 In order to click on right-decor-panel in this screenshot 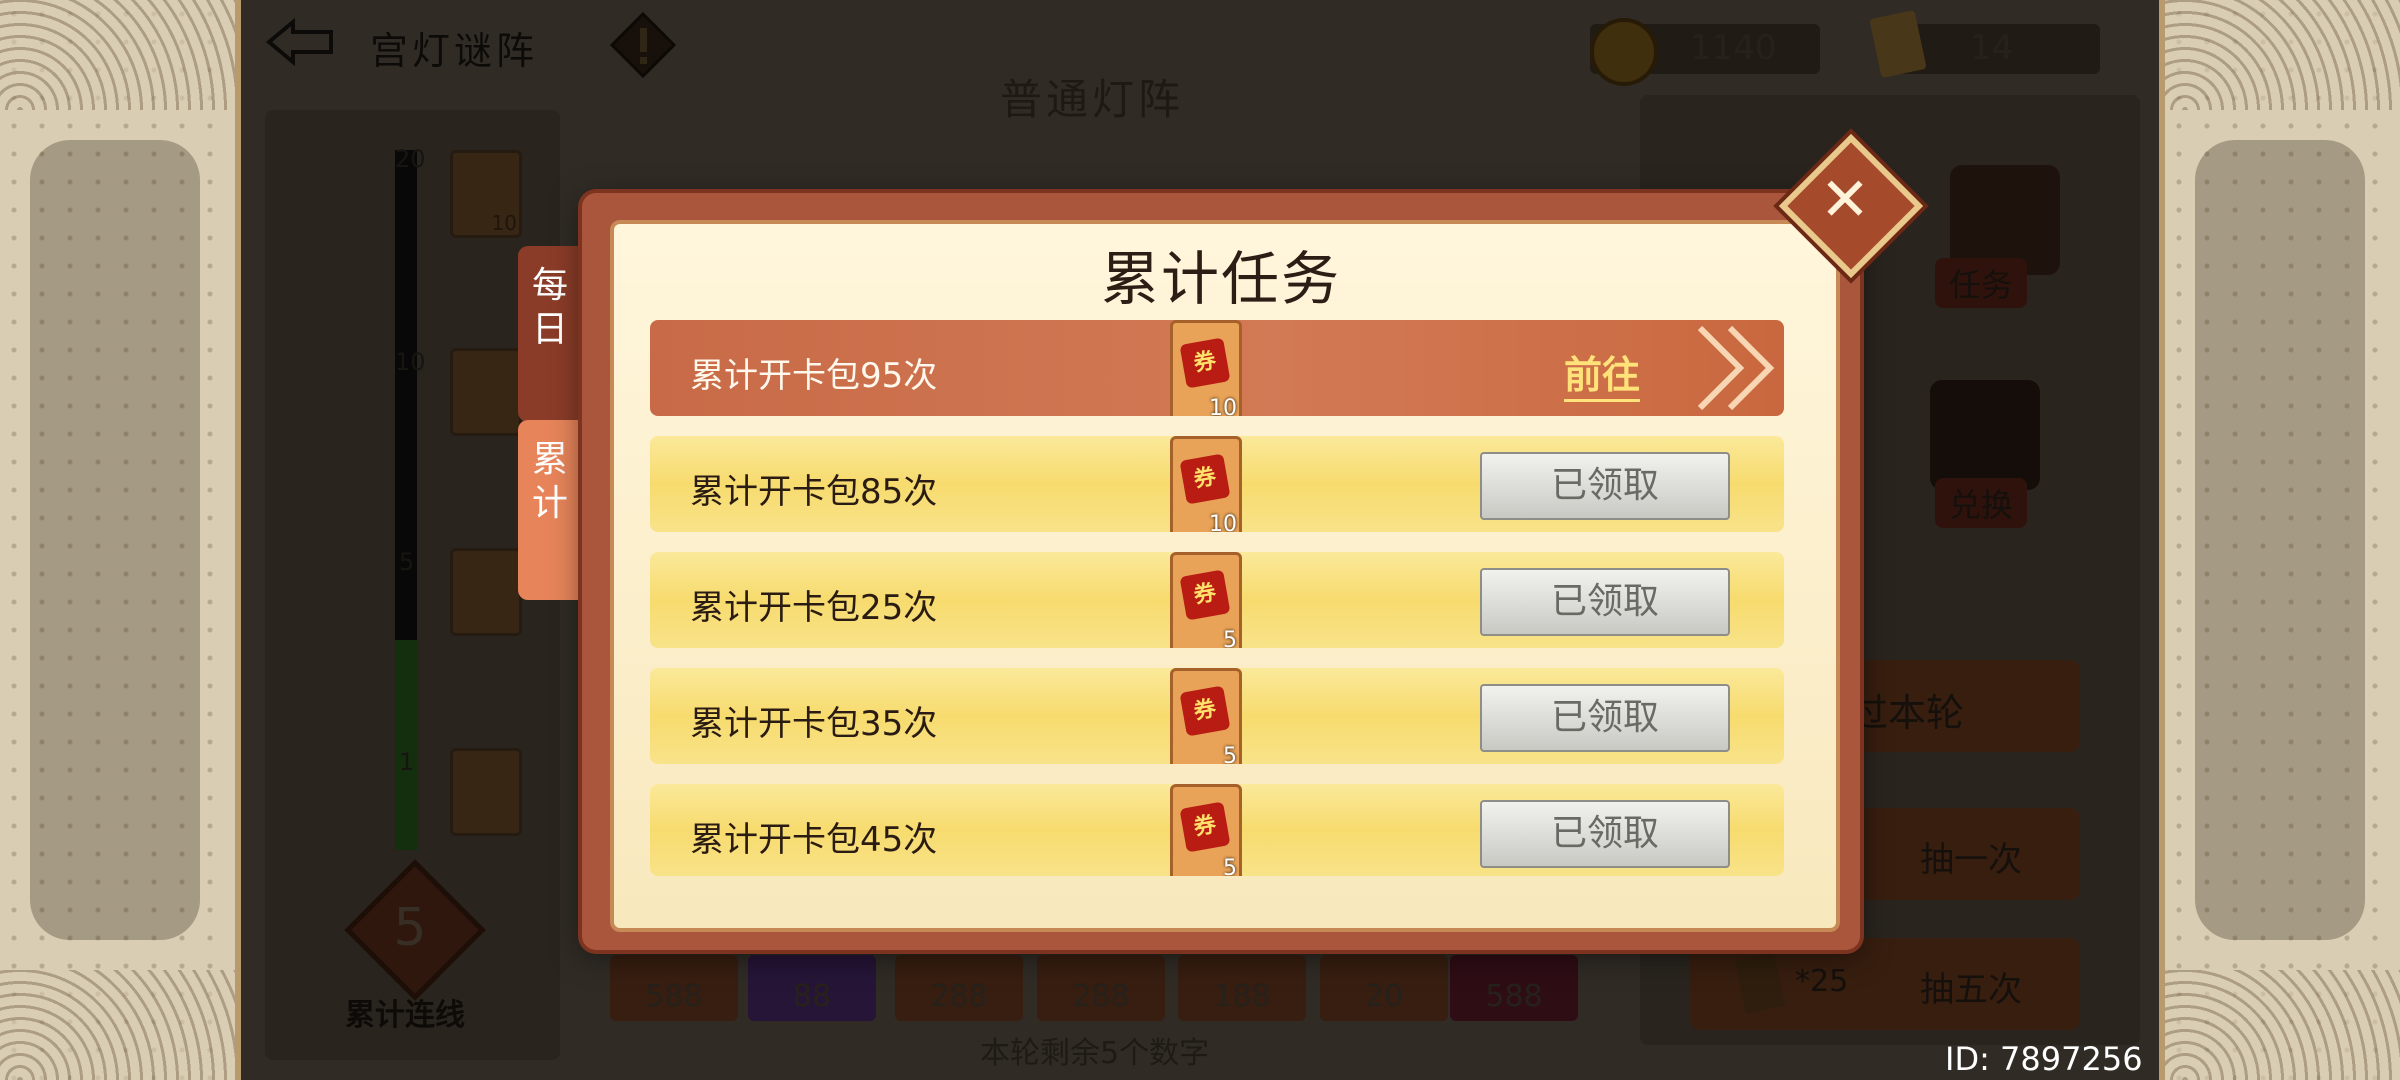, I will do `click(2279, 540)`.